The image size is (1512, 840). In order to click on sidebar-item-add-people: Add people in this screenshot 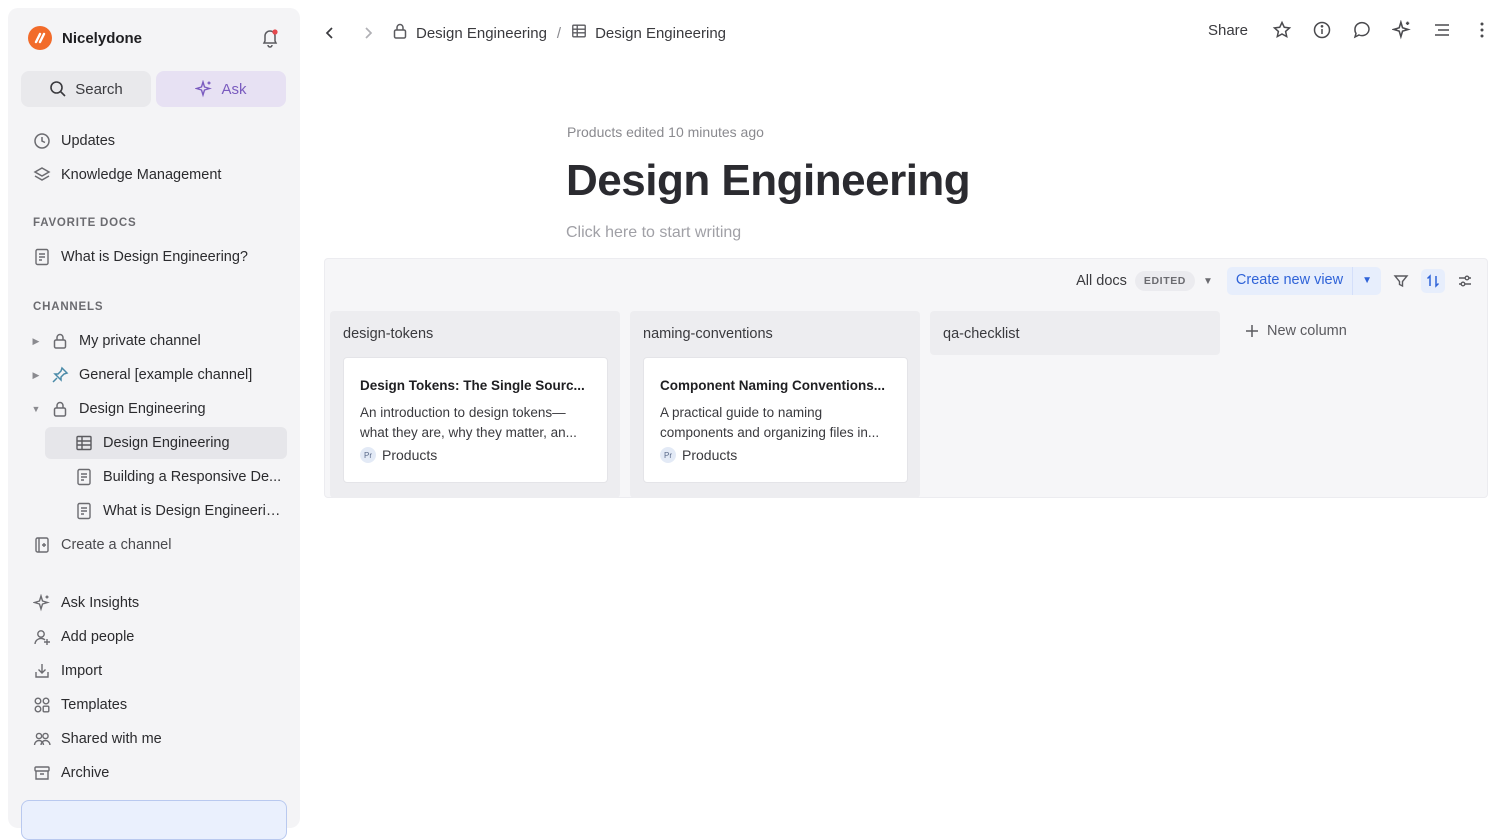, I will do `click(154, 637)`.